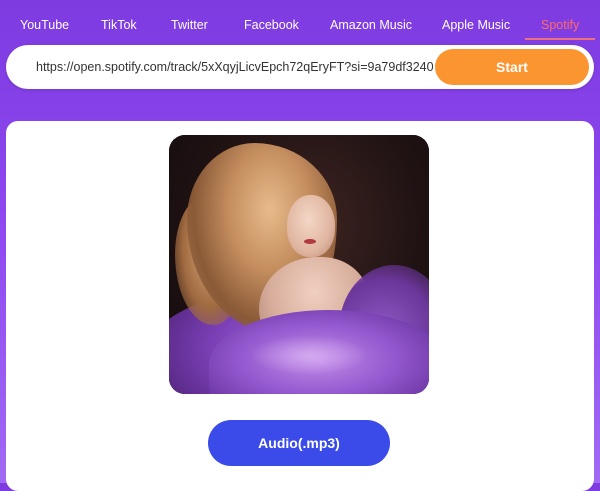 The height and width of the screenshot is (491, 600). What do you see at coordinates (309, 355) in the screenshot?
I see `artwork-tulle-shine` at bounding box center [309, 355].